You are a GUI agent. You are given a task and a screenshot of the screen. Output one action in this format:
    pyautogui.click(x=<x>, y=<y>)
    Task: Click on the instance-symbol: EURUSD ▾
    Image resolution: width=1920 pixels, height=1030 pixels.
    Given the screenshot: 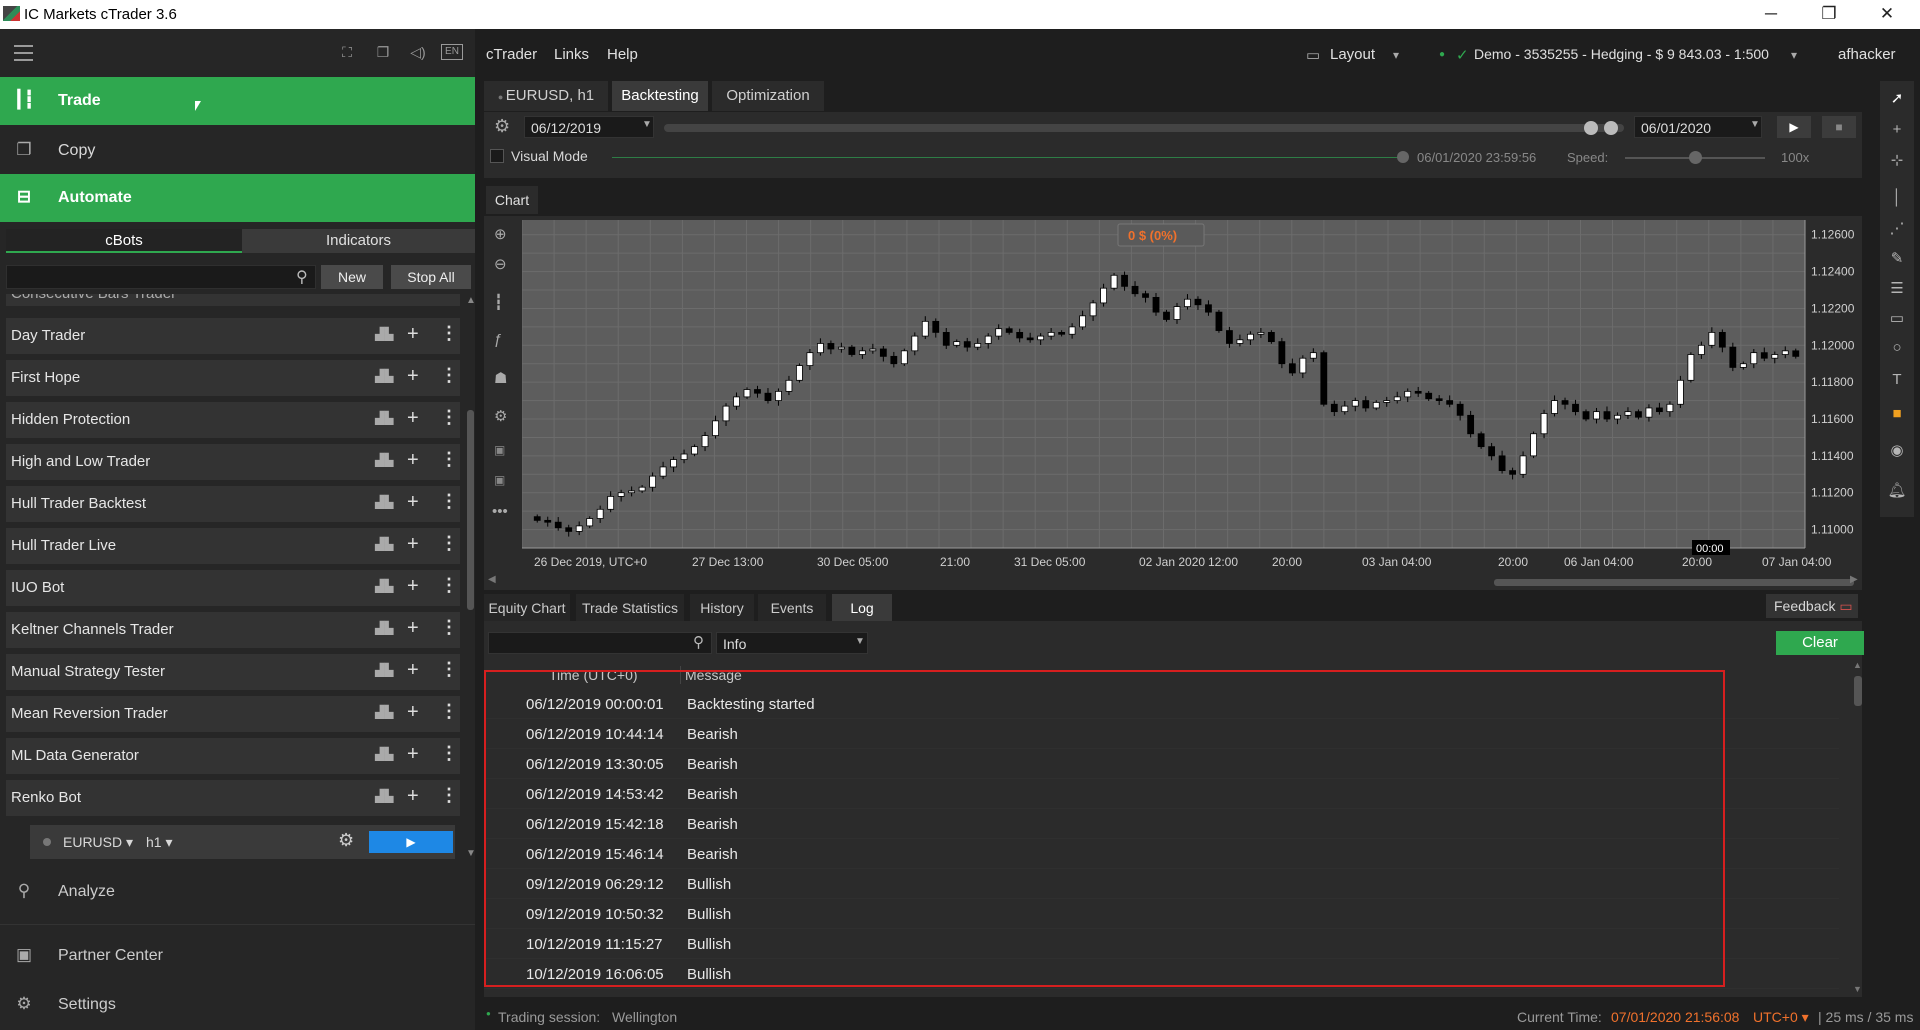 What is the action you would take?
    pyautogui.click(x=98, y=842)
    